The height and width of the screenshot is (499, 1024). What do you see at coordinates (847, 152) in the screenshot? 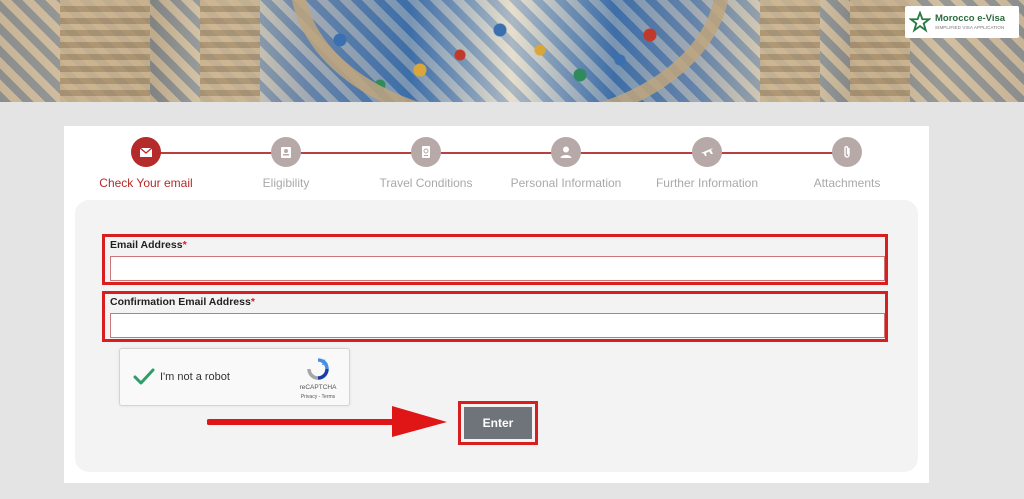
I see `paperclip-icon` at bounding box center [847, 152].